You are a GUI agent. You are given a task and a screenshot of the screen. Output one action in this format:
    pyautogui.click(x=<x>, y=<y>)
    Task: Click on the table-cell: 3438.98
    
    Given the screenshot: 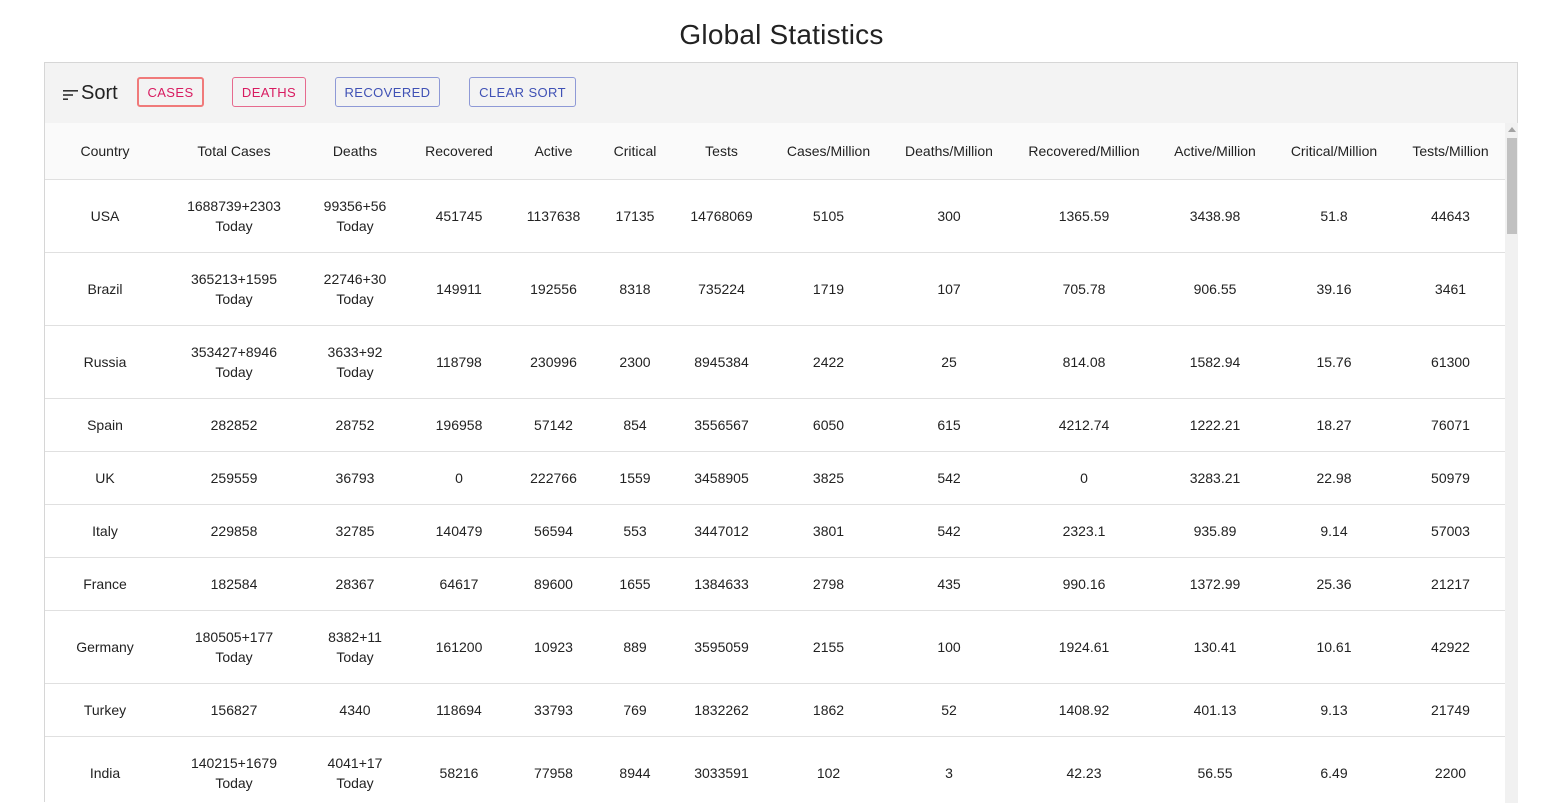 What is the action you would take?
    pyautogui.click(x=1215, y=216)
    